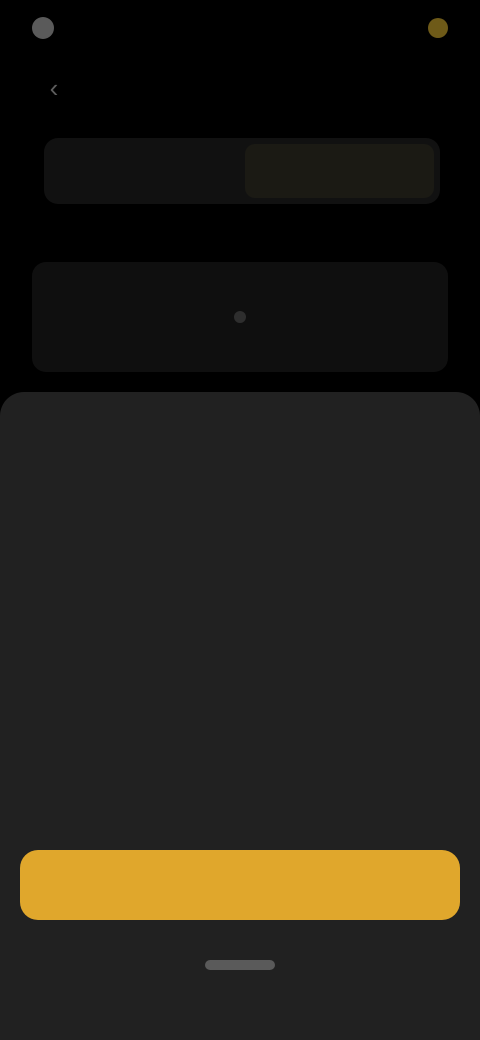 The width and height of the screenshot is (480, 1040). I want to click on status-left, so click(49, 28).